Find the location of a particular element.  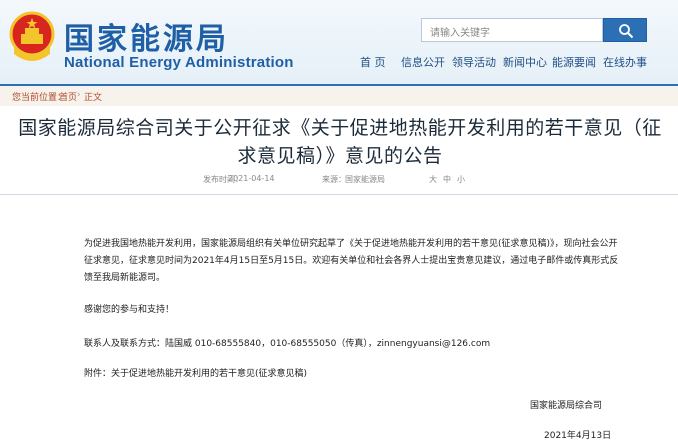

breadcrumb-label: 您当前位置： is located at coordinates (39, 98).